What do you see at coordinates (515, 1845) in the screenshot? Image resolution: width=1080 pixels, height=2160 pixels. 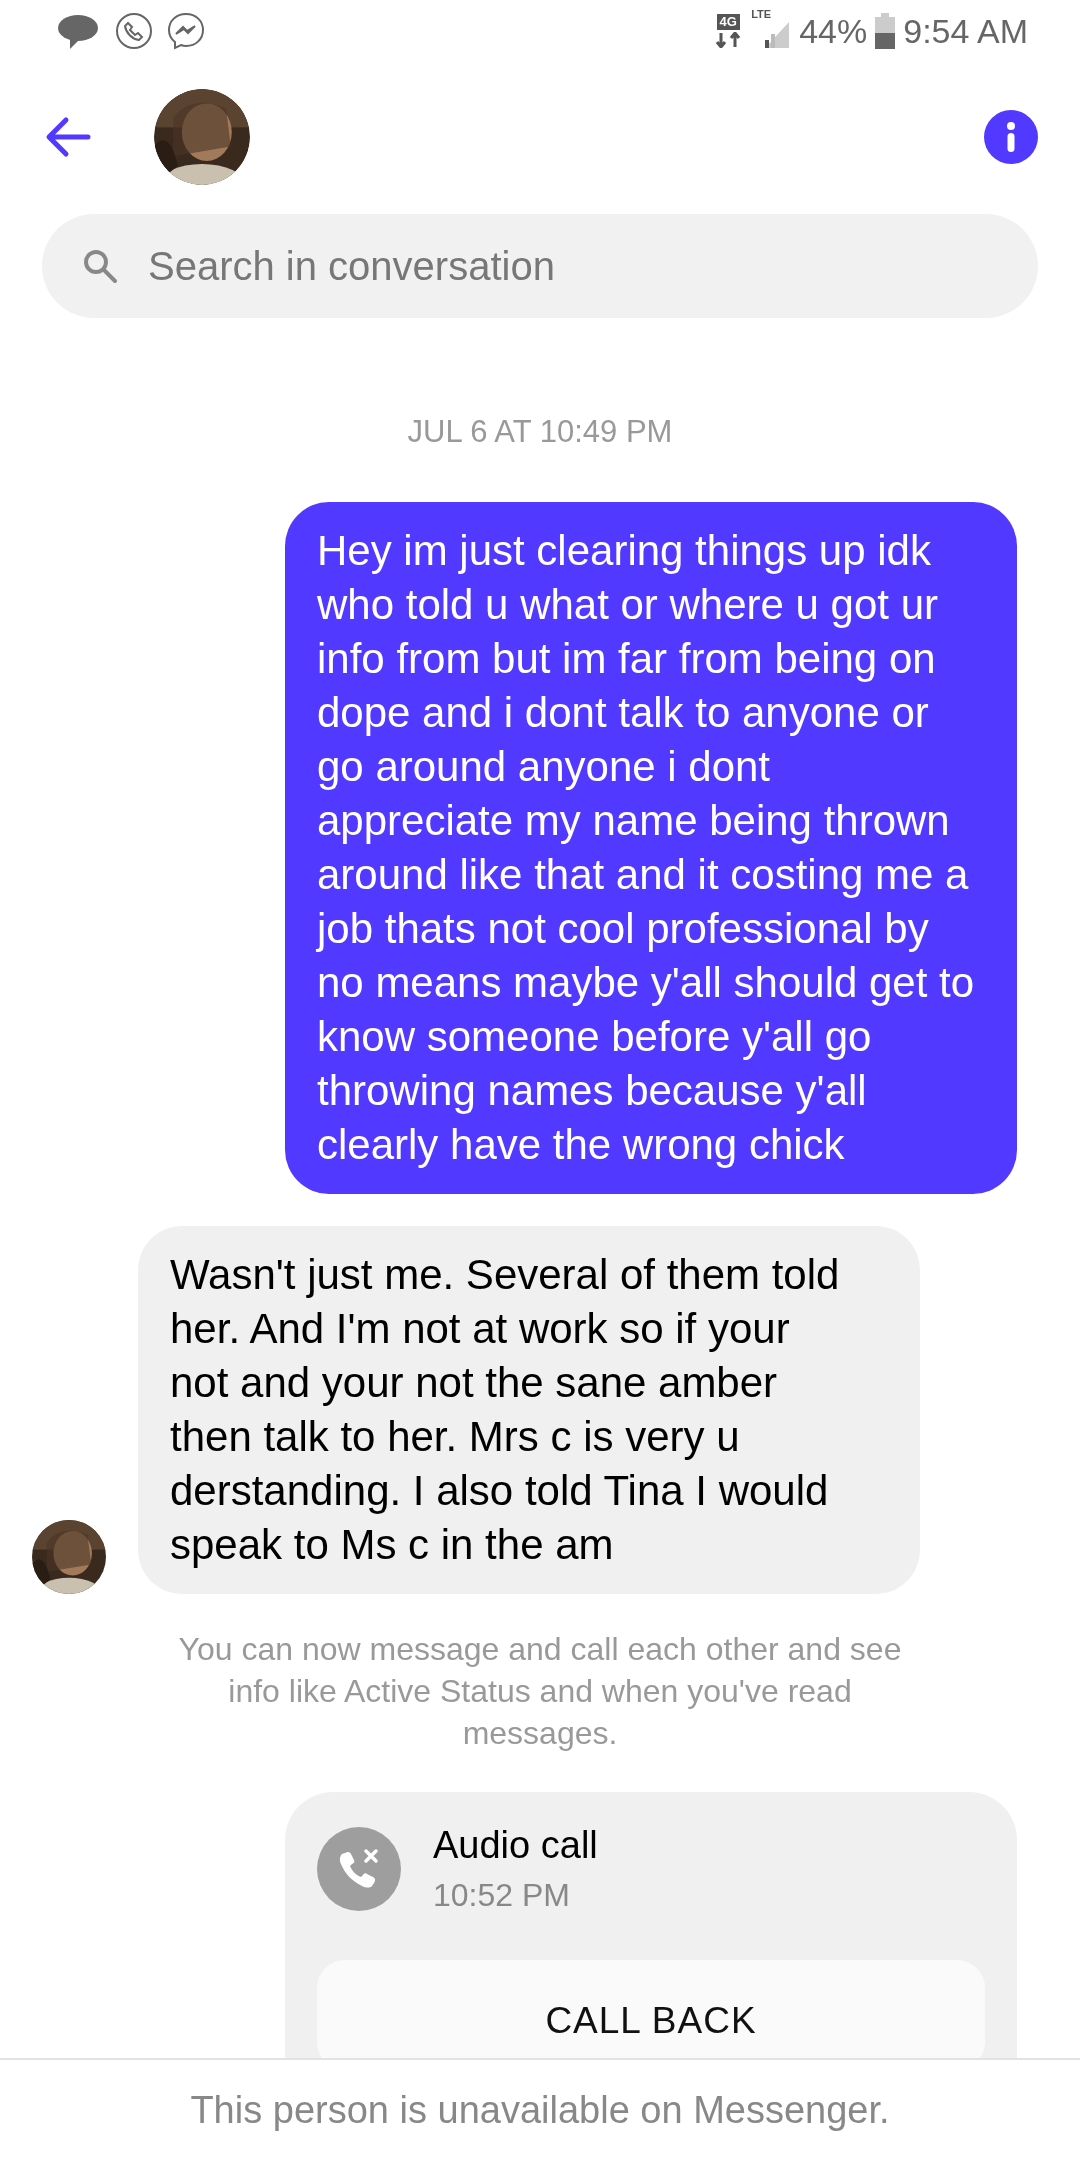 I see `call-title: Audio call` at bounding box center [515, 1845].